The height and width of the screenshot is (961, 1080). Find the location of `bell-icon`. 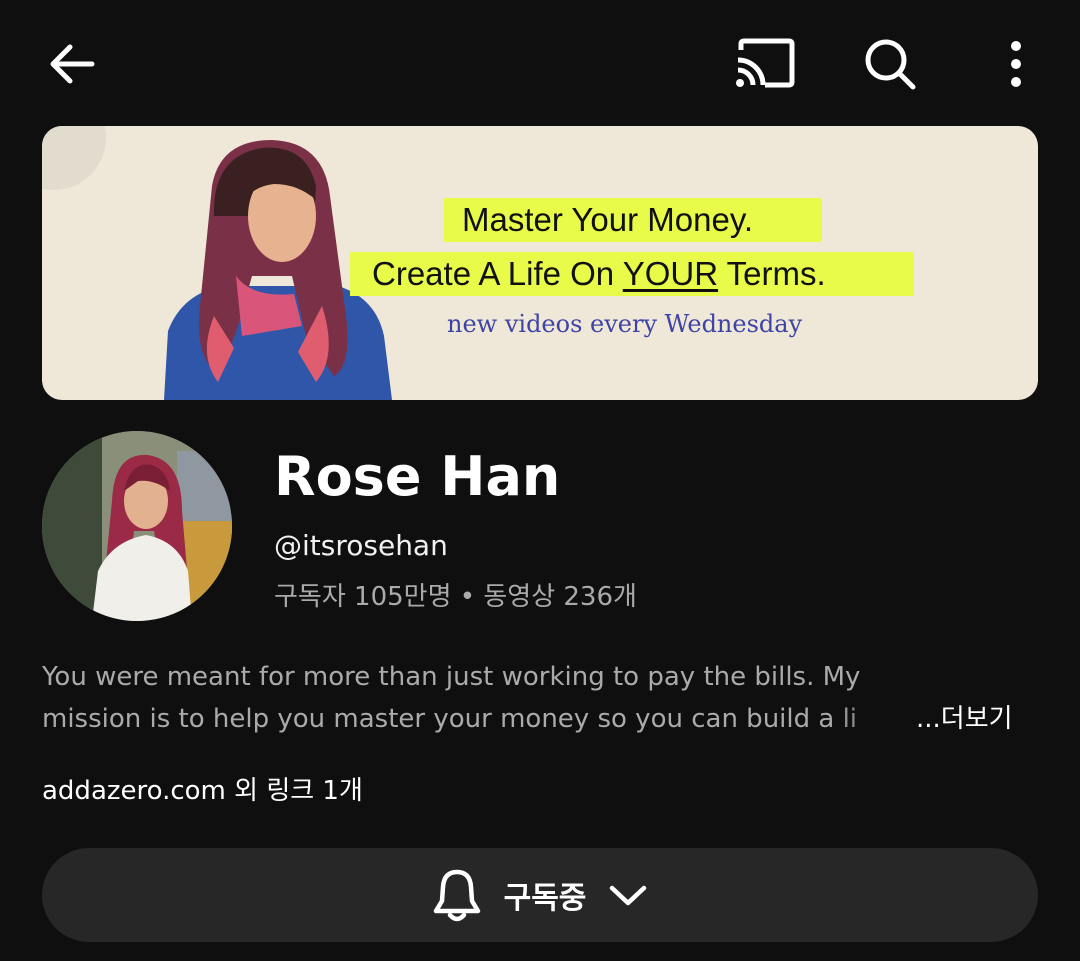

bell-icon is located at coordinates (456, 895).